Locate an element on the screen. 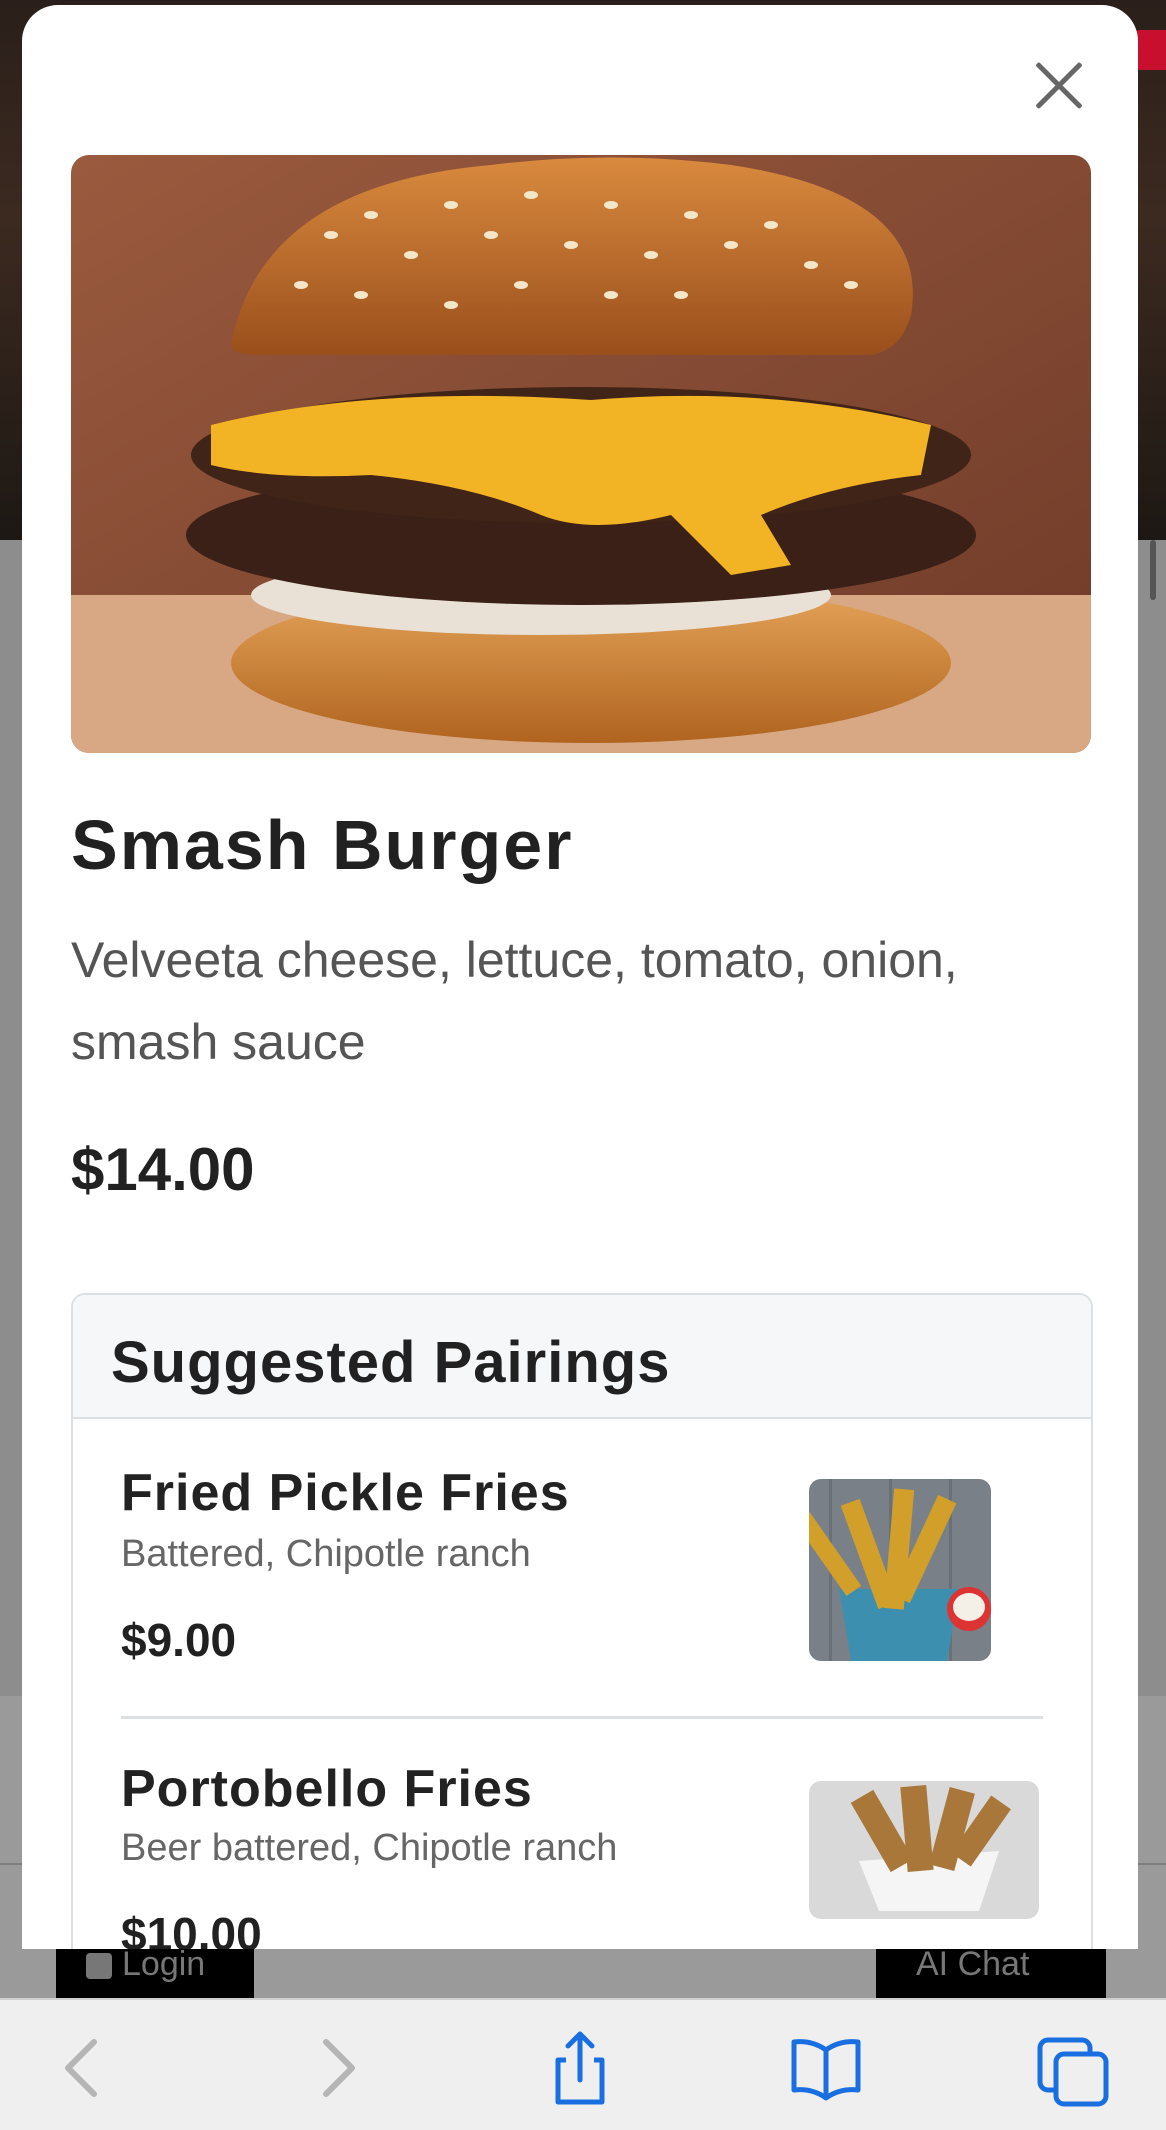 This screenshot has width=1166, height=2130. pairings-header: Suggested Pairings is located at coordinates (582, 1357).